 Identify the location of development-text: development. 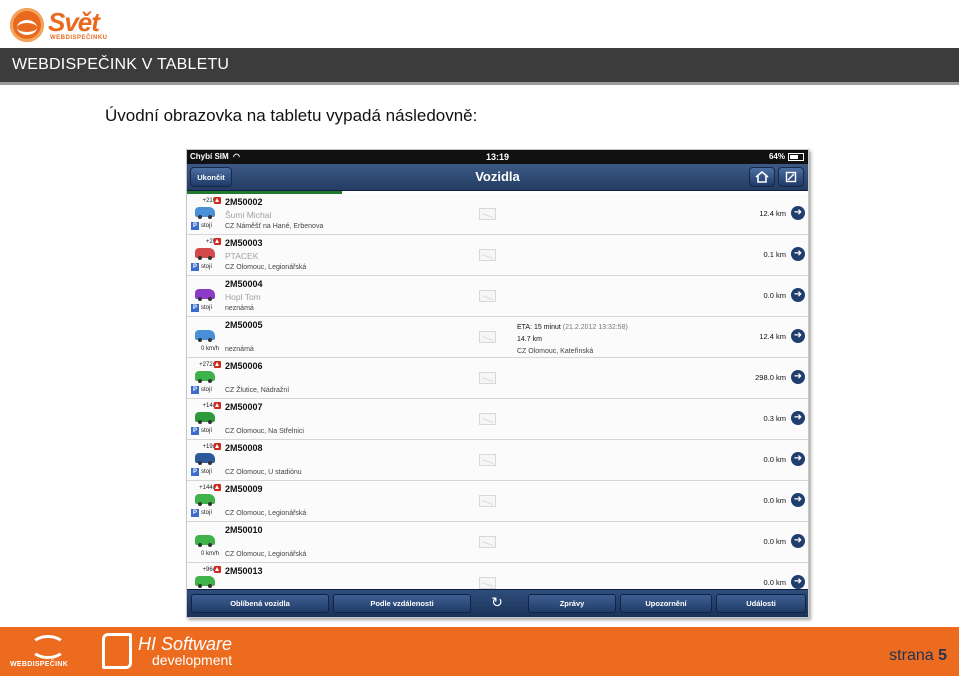
(192, 660).